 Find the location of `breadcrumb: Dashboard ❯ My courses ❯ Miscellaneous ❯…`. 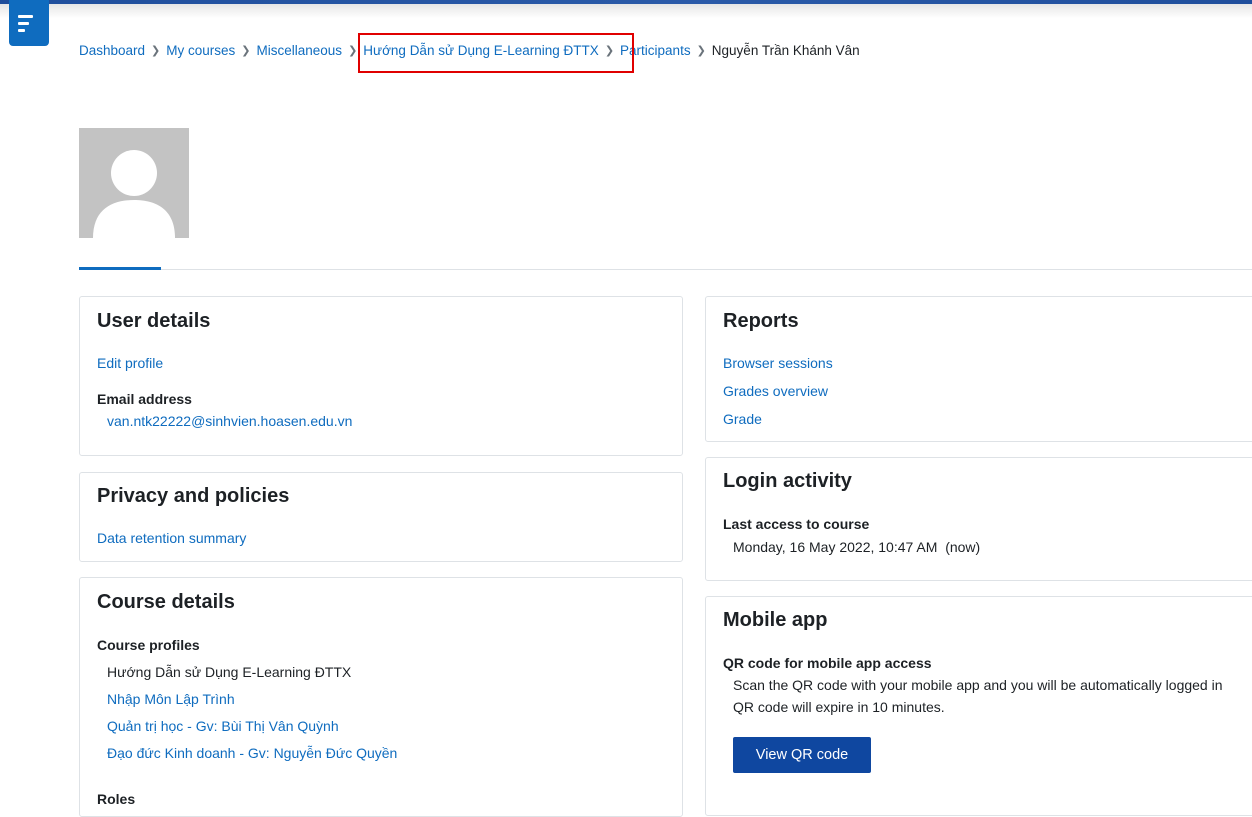

breadcrumb: Dashboard ❯ My courses ❯ Miscellaneous ❯… is located at coordinates (469, 50).